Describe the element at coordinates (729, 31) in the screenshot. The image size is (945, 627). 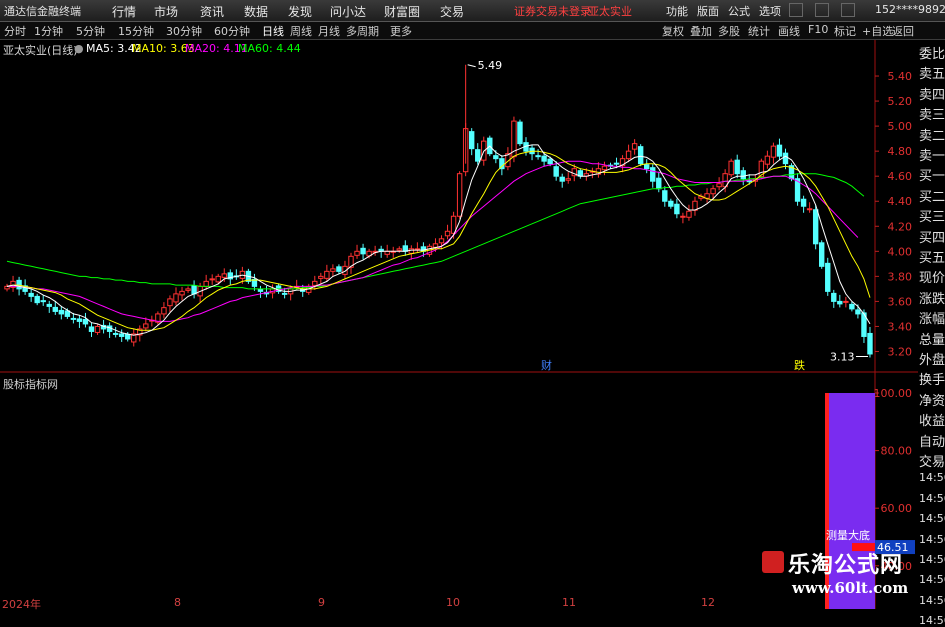
I see `btn-duogu: 多股` at that location.